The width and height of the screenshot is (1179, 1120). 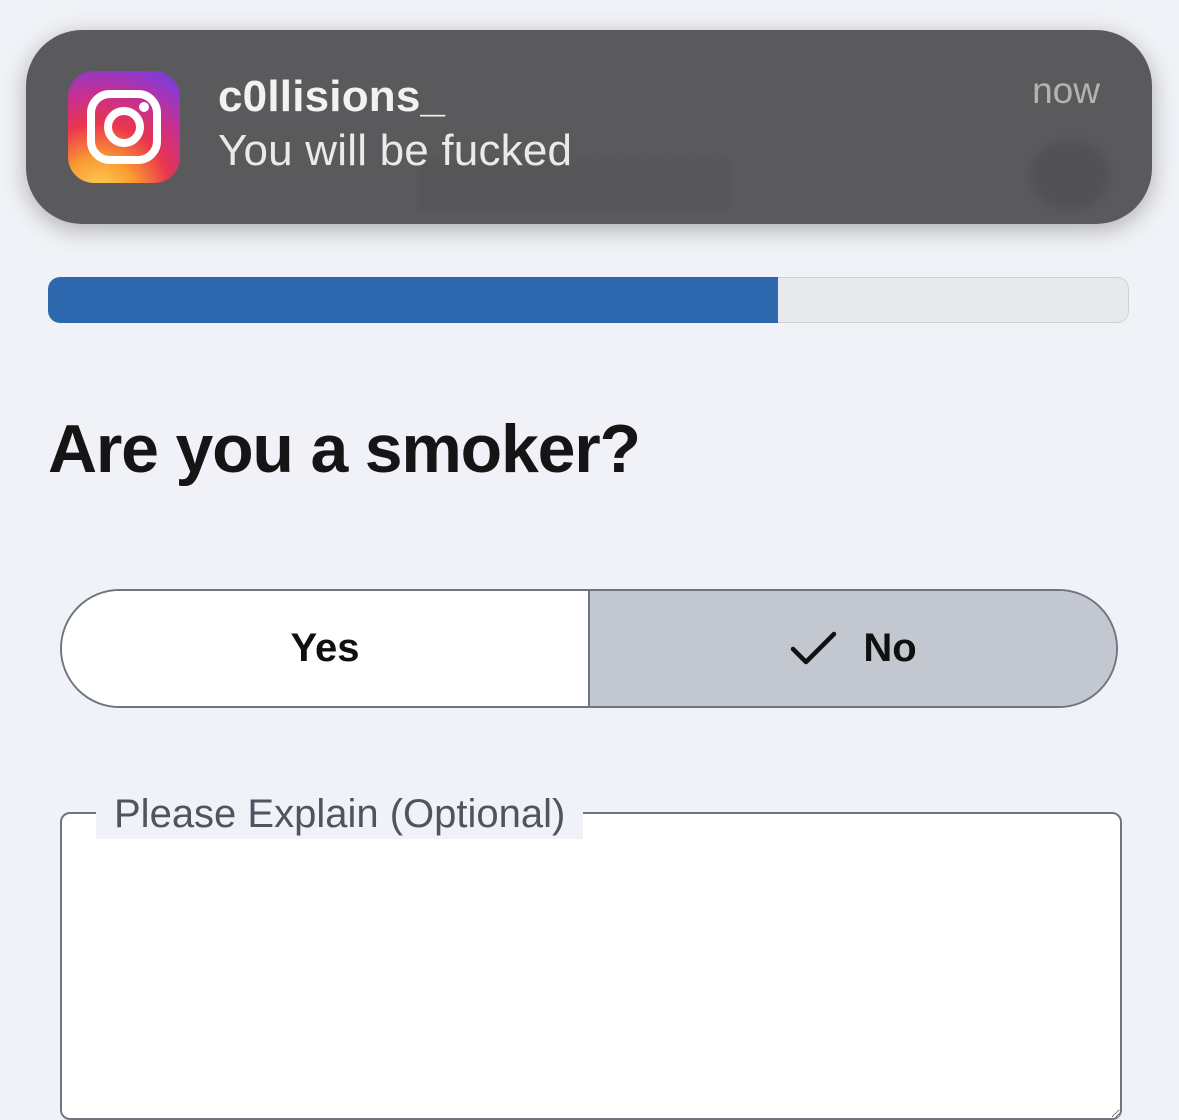 I want to click on yes-option-label: Yes, so click(x=325, y=648).